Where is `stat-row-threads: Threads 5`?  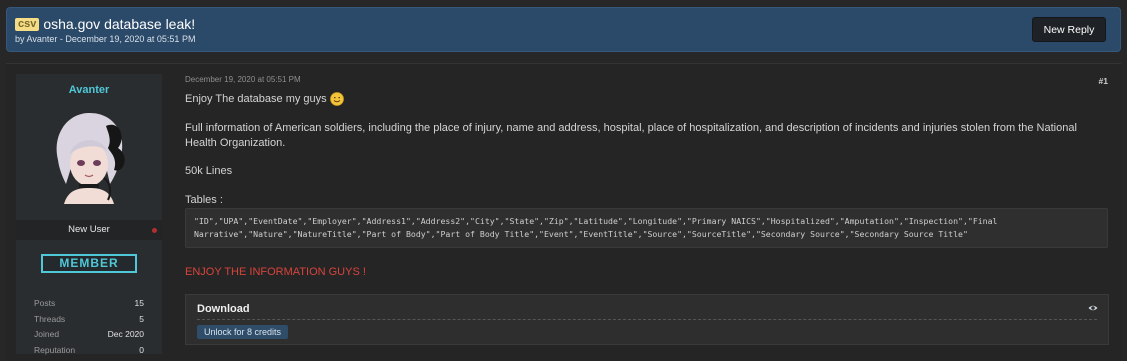 stat-row-threads: Threads 5 is located at coordinates (89, 320).